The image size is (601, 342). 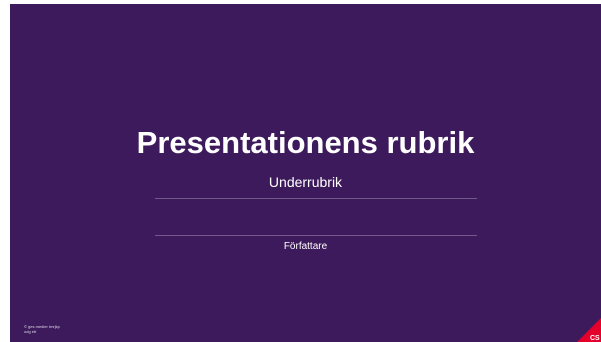 I want to click on logo-text: CS, so click(x=595, y=338).